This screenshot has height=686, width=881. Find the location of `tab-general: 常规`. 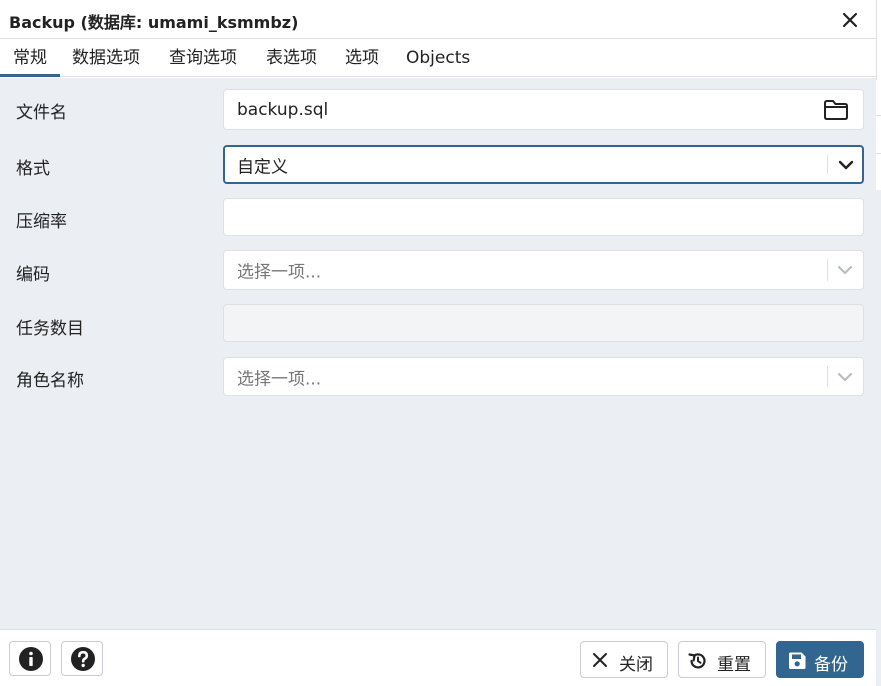

tab-general: 常规 is located at coordinates (30, 58).